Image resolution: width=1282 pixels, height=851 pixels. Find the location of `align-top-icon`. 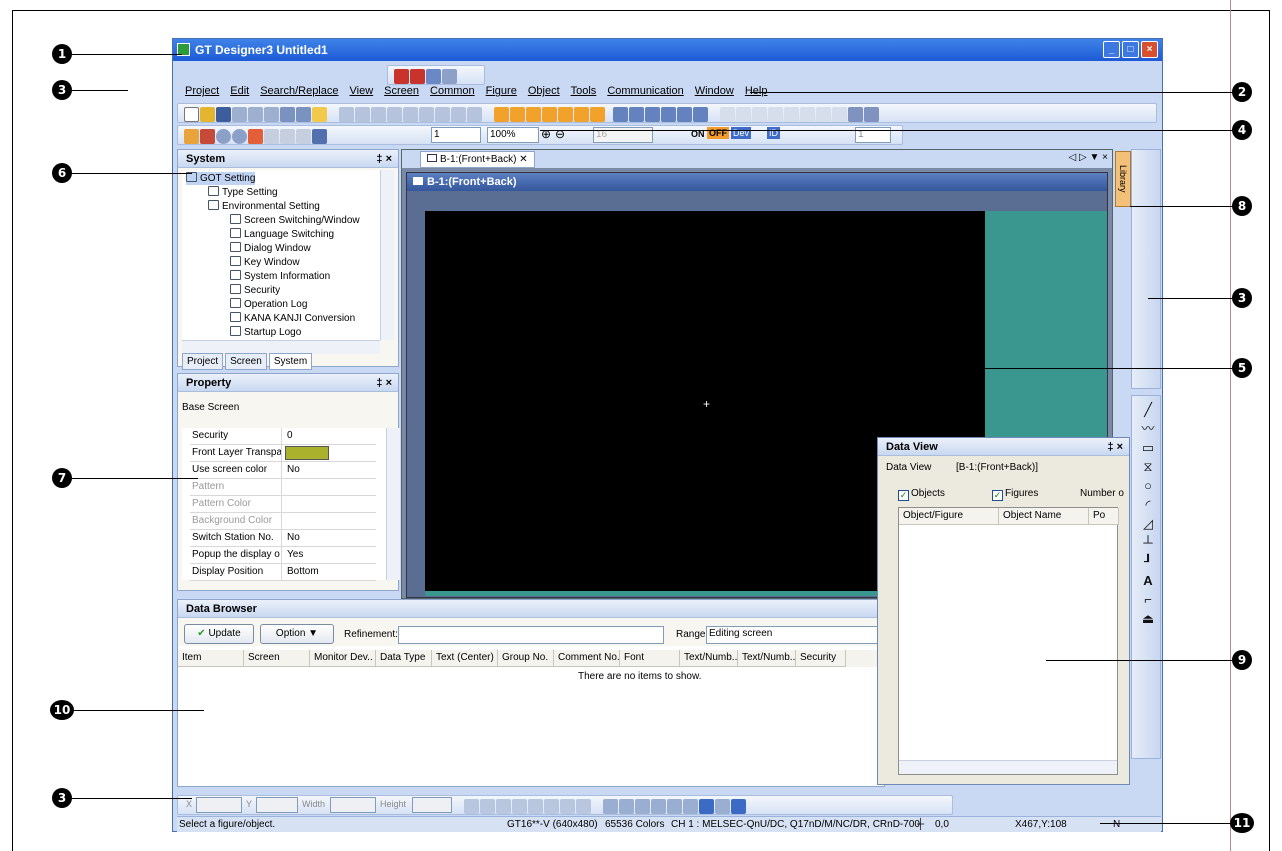

align-top-icon is located at coordinates (519, 806).